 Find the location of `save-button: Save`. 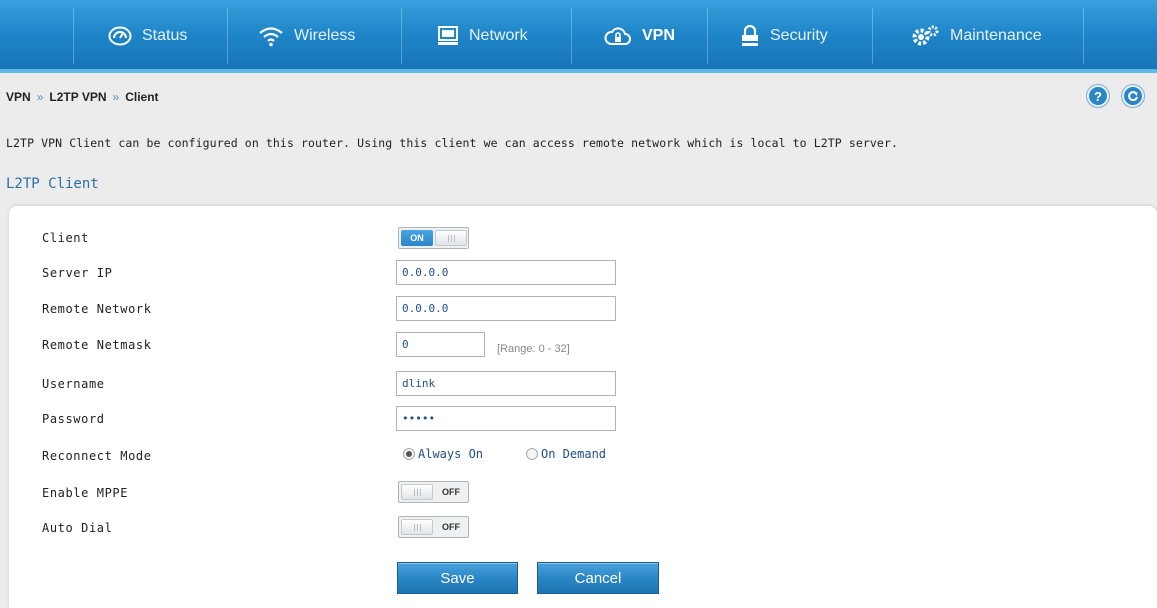

save-button: Save is located at coordinates (457, 578).